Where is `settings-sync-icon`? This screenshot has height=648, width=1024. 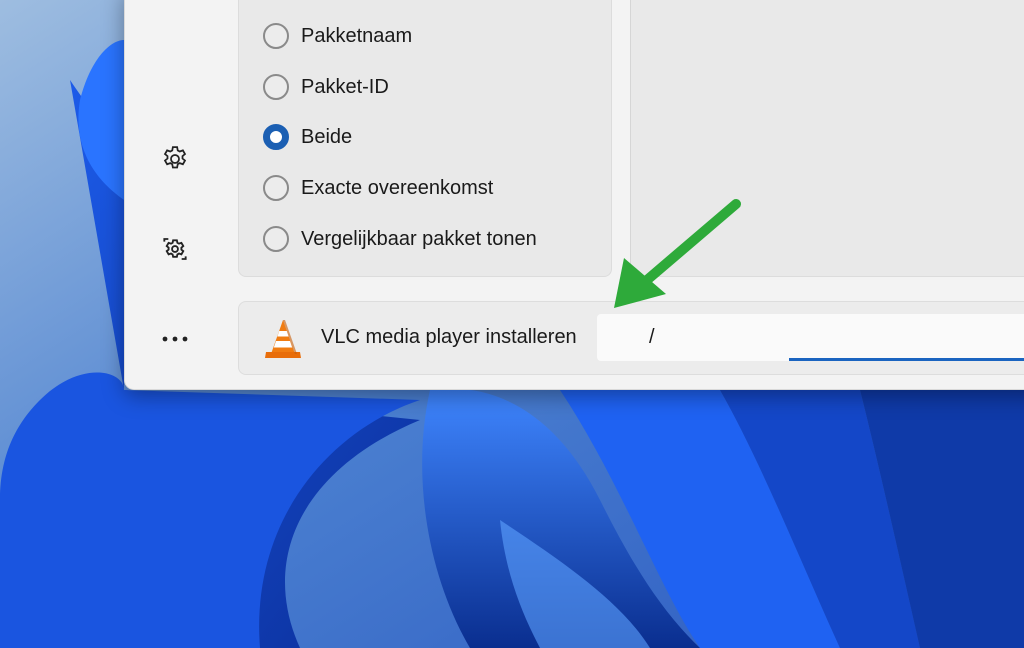 settings-sync-icon is located at coordinates (175, 249).